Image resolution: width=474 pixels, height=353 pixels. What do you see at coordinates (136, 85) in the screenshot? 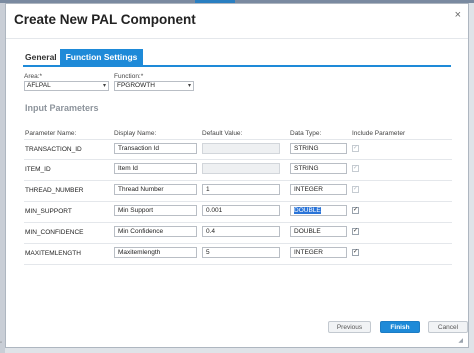
I see `function-select-value: FPGROWTH` at bounding box center [136, 85].